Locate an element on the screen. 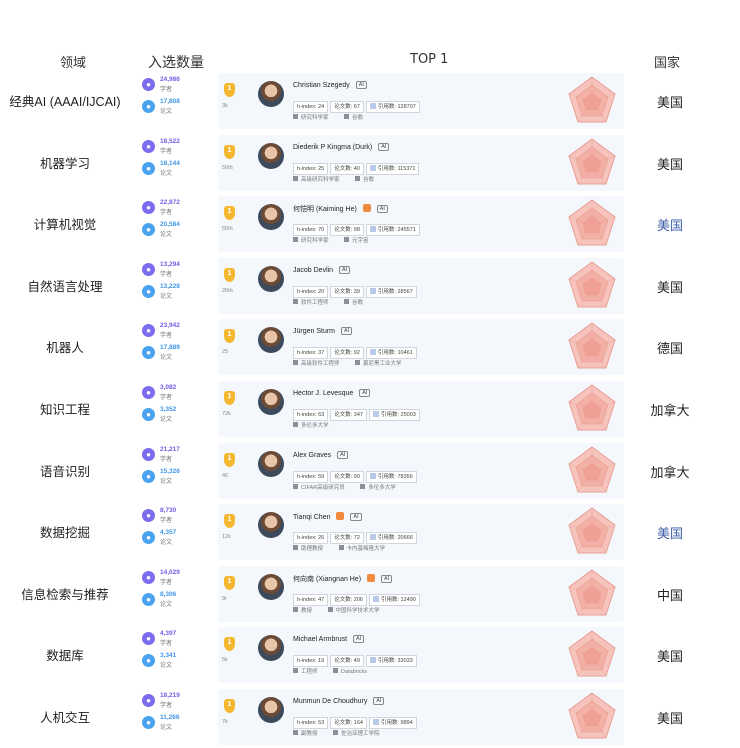 This screenshot has width=740, height=748. citation-stat: 引用数: 10461 is located at coordinates (391, 353).